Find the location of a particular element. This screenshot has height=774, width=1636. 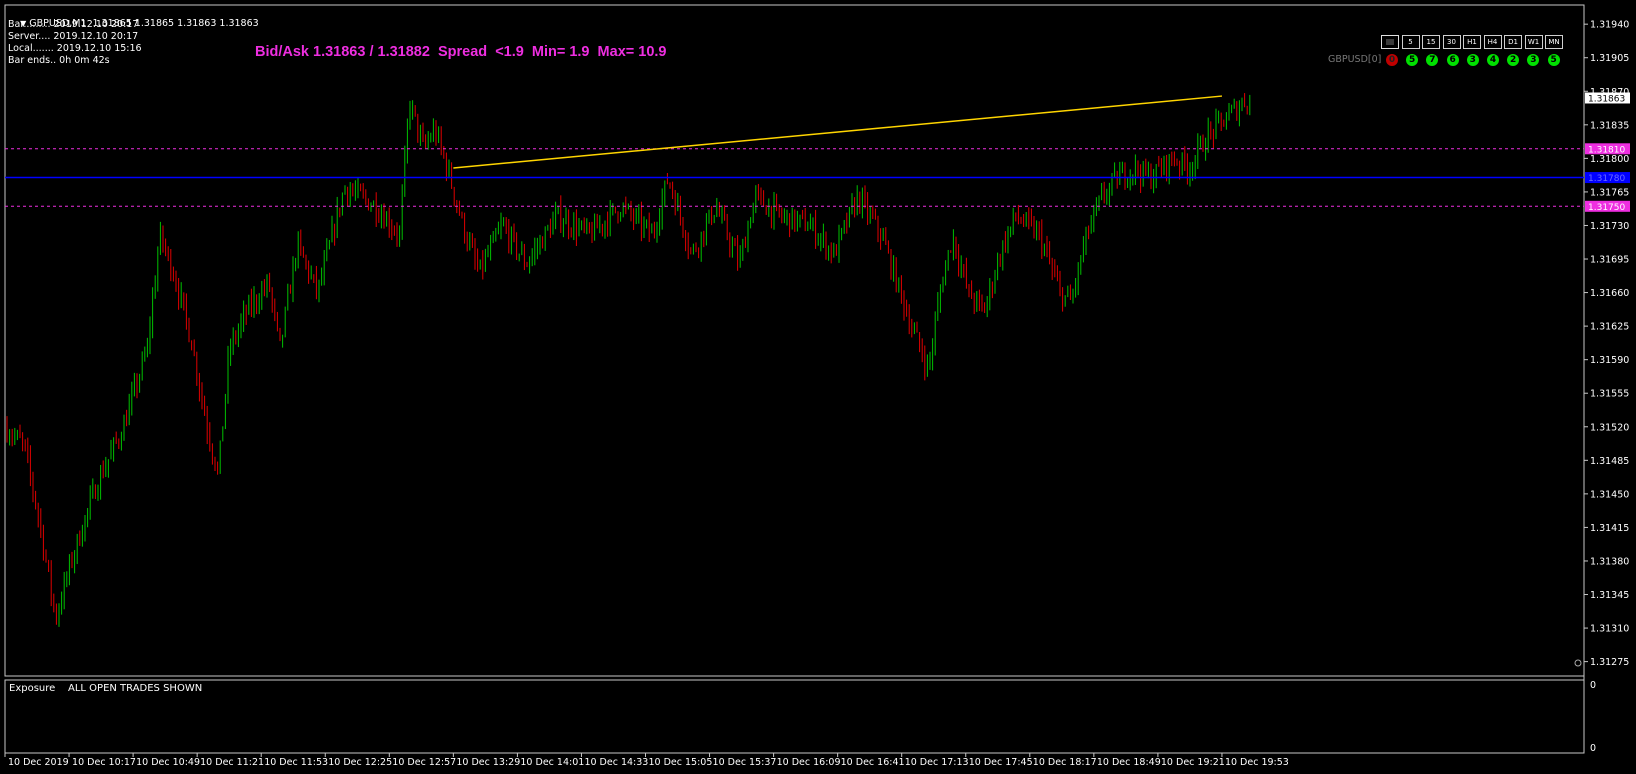

time-tick-label: 10 Dec 19:21 is located at coordinates (1193, 762).